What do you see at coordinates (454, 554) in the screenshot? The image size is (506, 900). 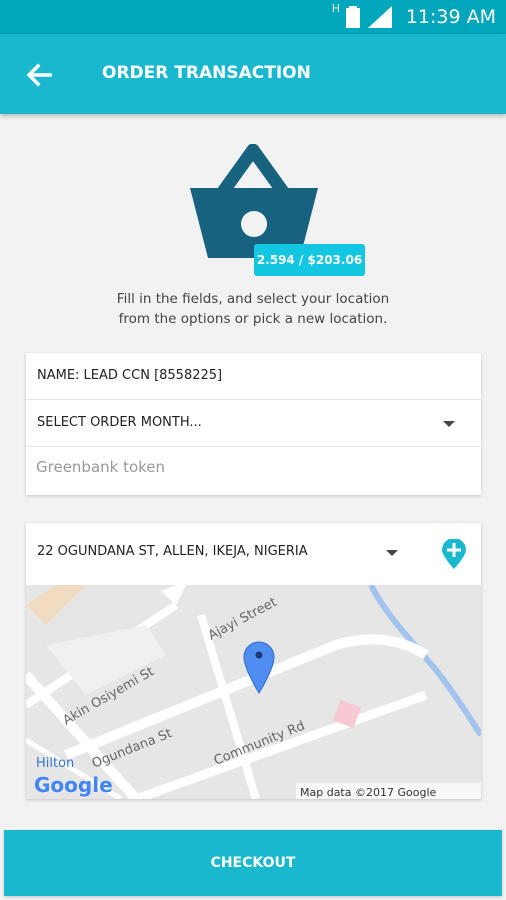 I see `add-location-icon` at bounding box center [454, 554].